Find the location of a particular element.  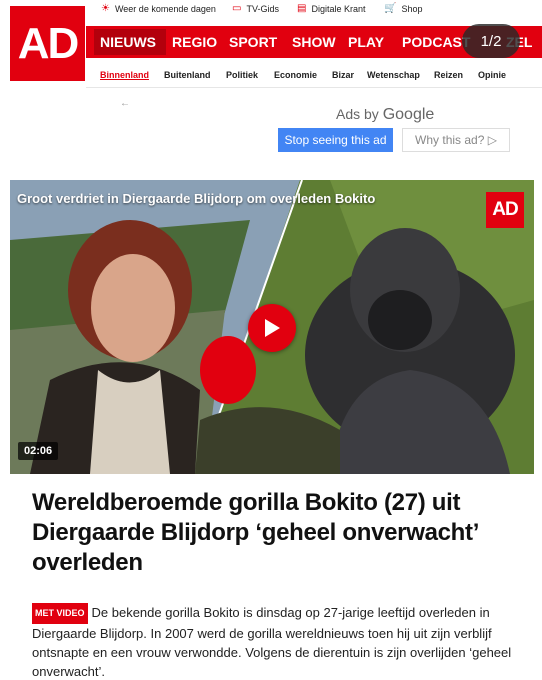

nav-item-nieuws: NIEUWS is located at coordinates (128, 42).